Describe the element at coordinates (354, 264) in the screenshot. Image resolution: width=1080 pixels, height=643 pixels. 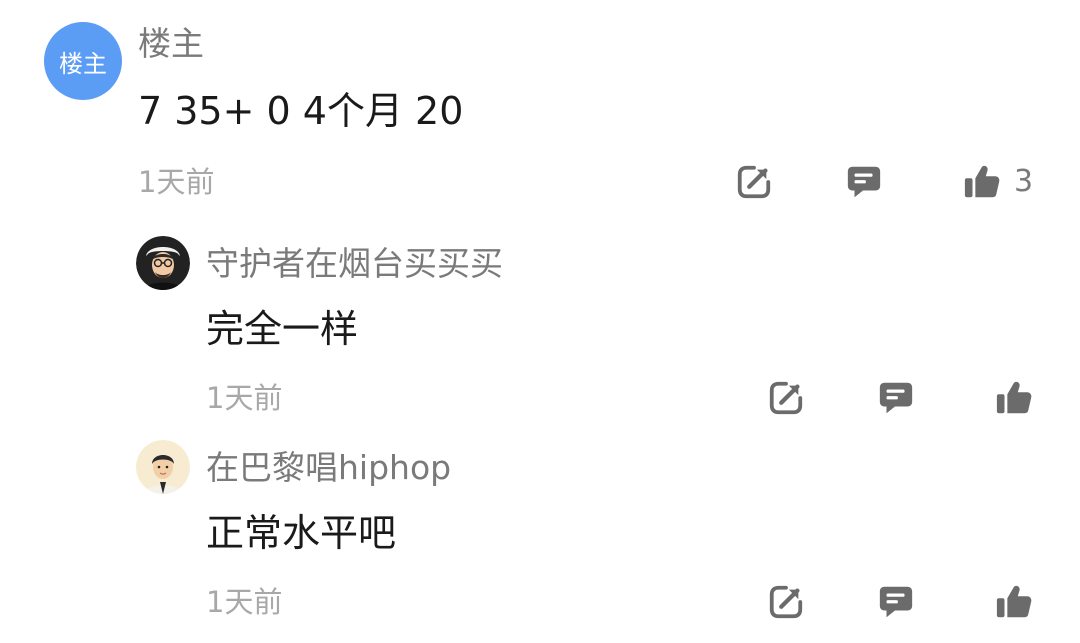
I see `reply-author: 守护者在烟台买买买` at that location.